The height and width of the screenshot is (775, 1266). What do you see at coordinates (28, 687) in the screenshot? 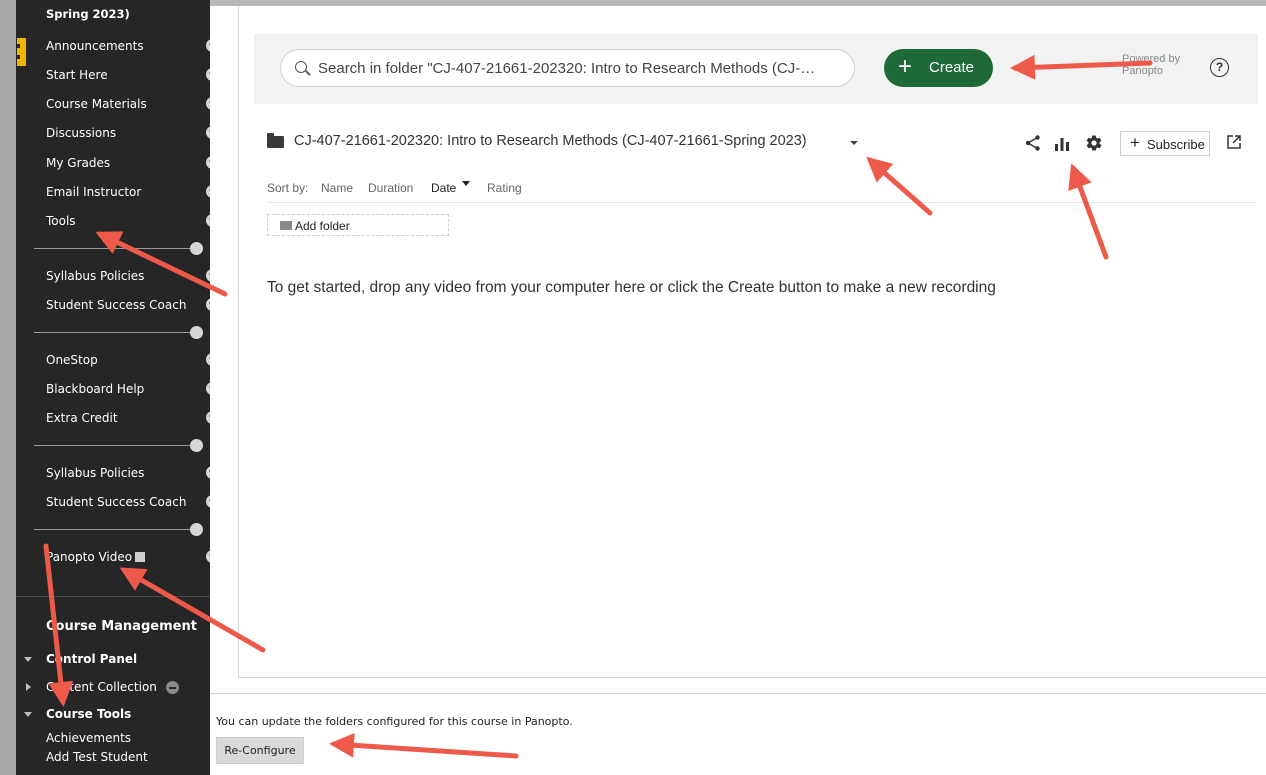
I see `caret-right-icon` at bounding box center [28, 687].